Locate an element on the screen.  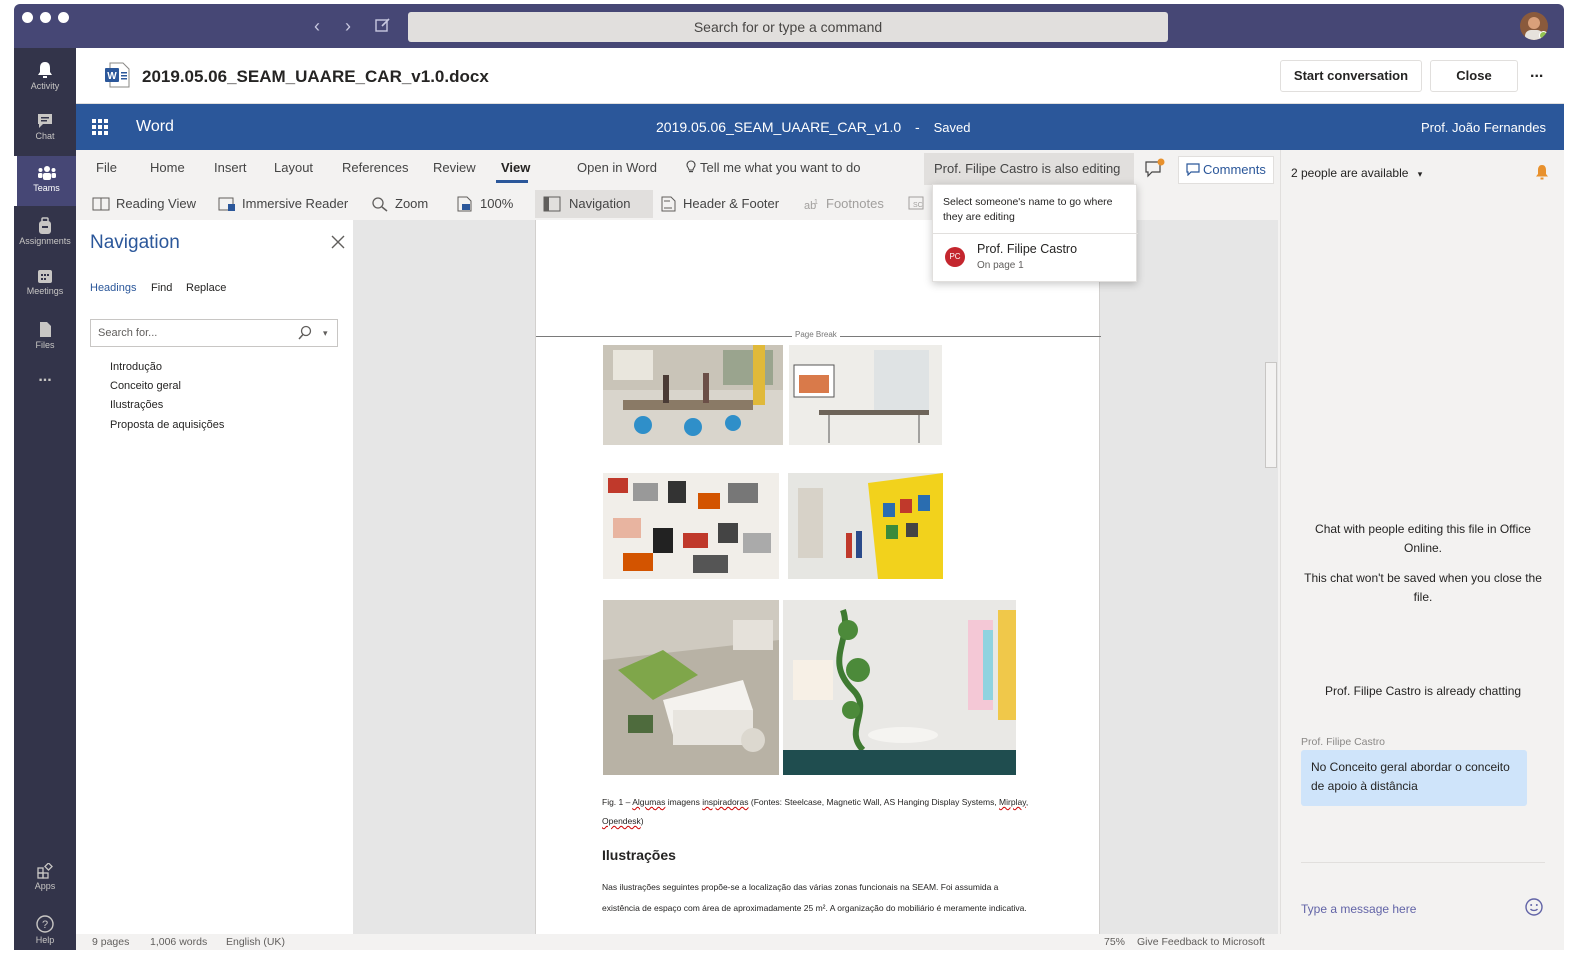
close-button: Close is located at coordinates (1474, 76).